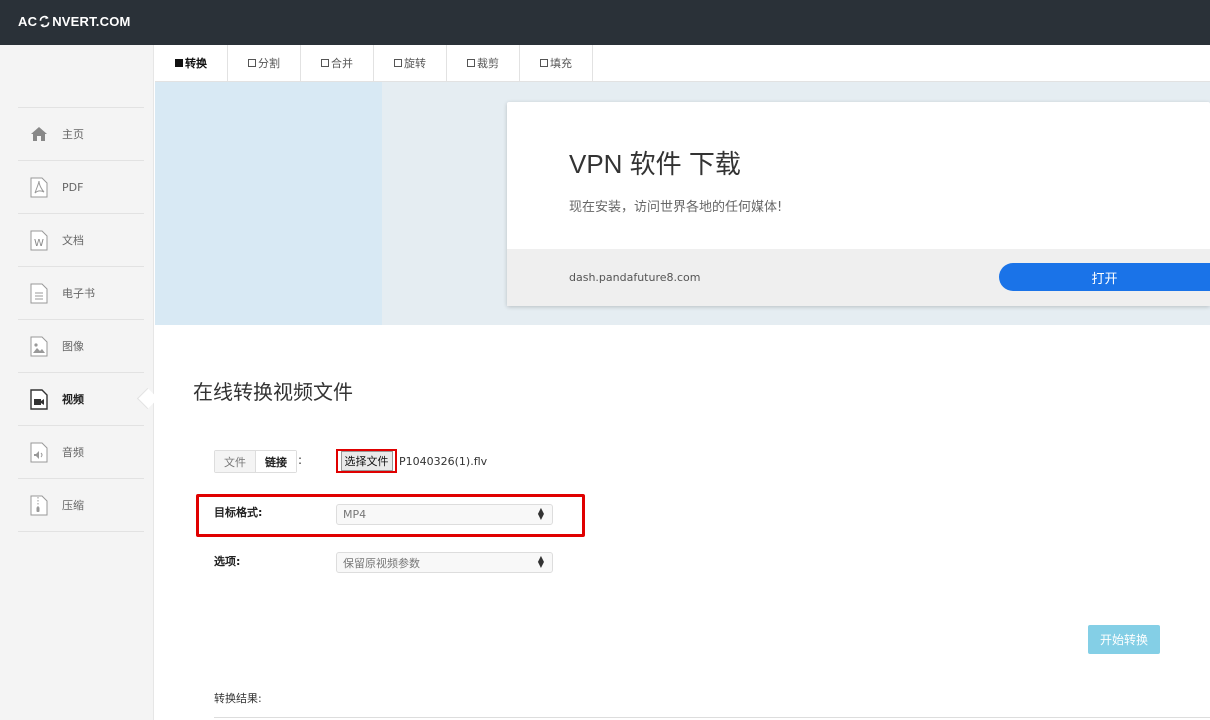 The height and width of the screenshot is (720, 1210). I want to click on source-type-toggle: 文件 链接, so click(255, 461).